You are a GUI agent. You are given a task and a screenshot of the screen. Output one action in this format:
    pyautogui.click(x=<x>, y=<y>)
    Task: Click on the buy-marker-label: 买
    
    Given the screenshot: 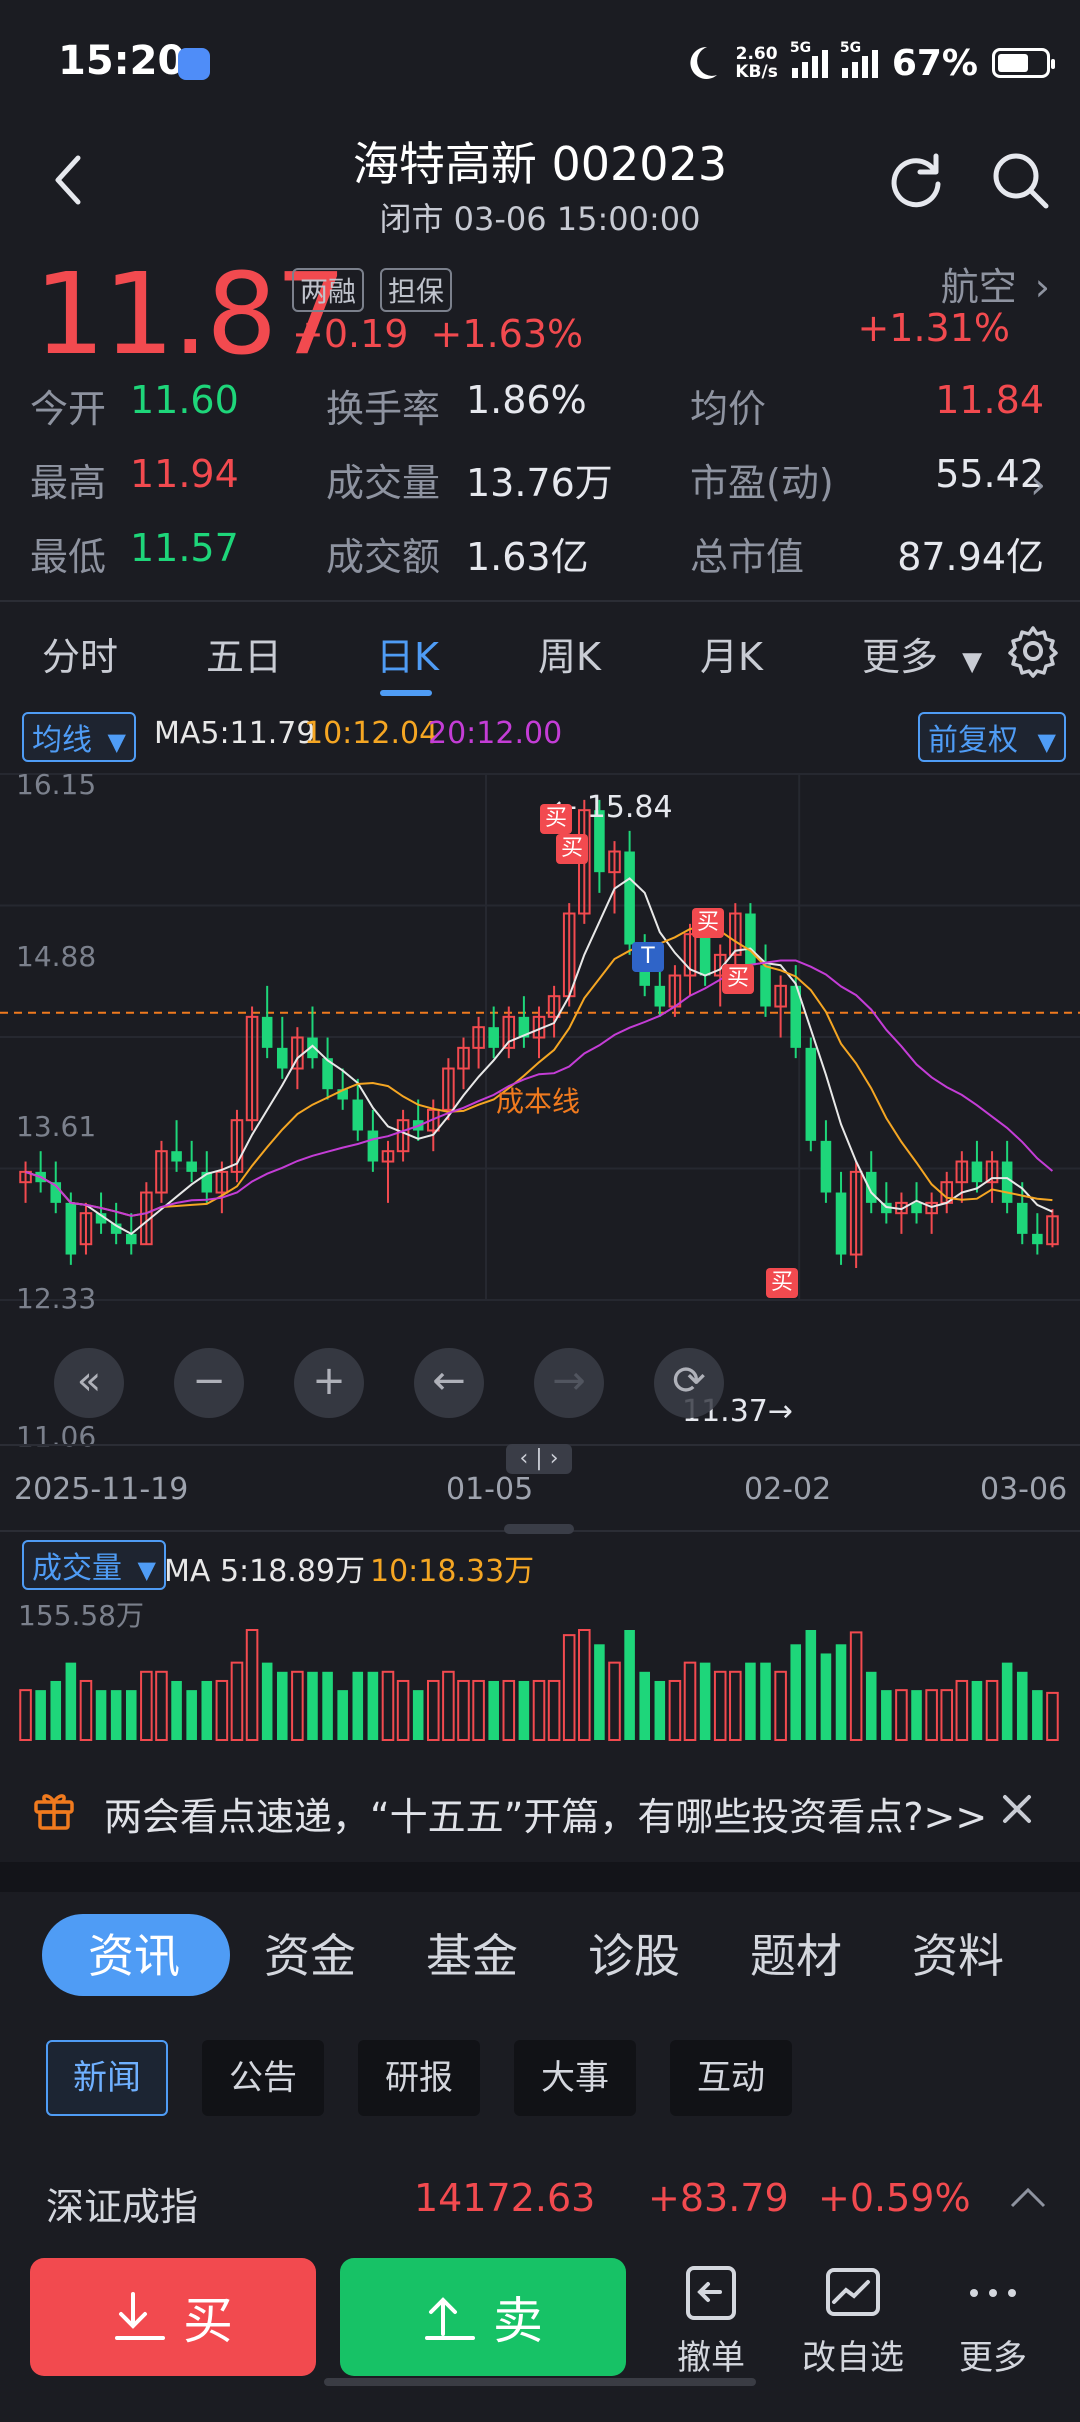 What is the action you would take?
    pyautogui.click(x=737, y=978)
    